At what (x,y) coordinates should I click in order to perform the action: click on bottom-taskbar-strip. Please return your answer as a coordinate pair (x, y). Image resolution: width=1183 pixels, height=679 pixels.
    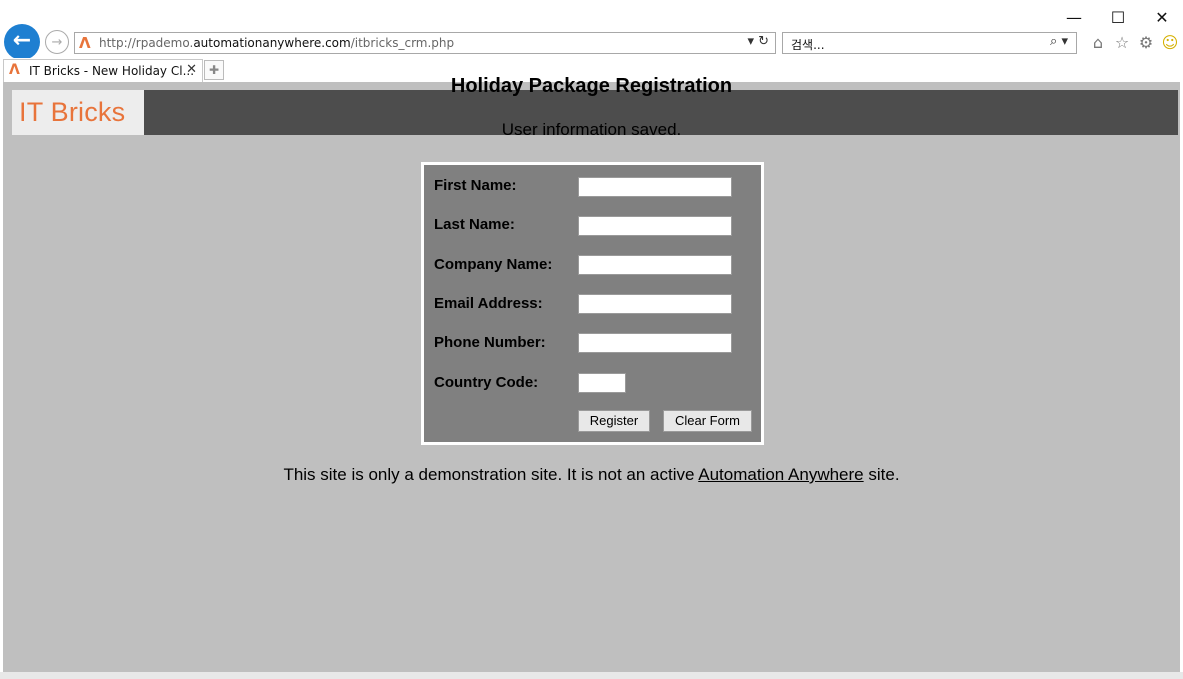
    Looking at the image, I should click on (591, 675).